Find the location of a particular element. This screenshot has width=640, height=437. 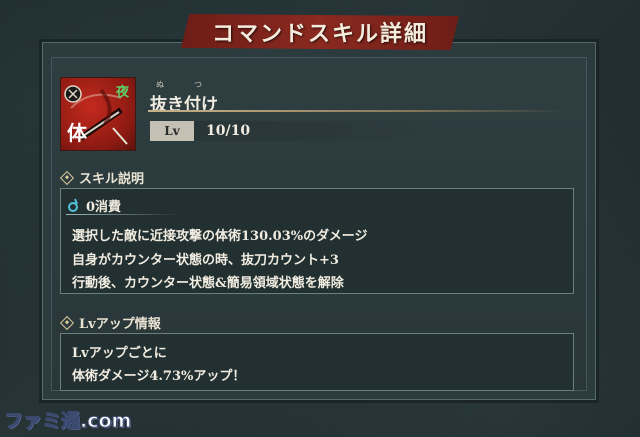

title-banner: コマンドスキル詳細 is located at coordinates (320, 32).